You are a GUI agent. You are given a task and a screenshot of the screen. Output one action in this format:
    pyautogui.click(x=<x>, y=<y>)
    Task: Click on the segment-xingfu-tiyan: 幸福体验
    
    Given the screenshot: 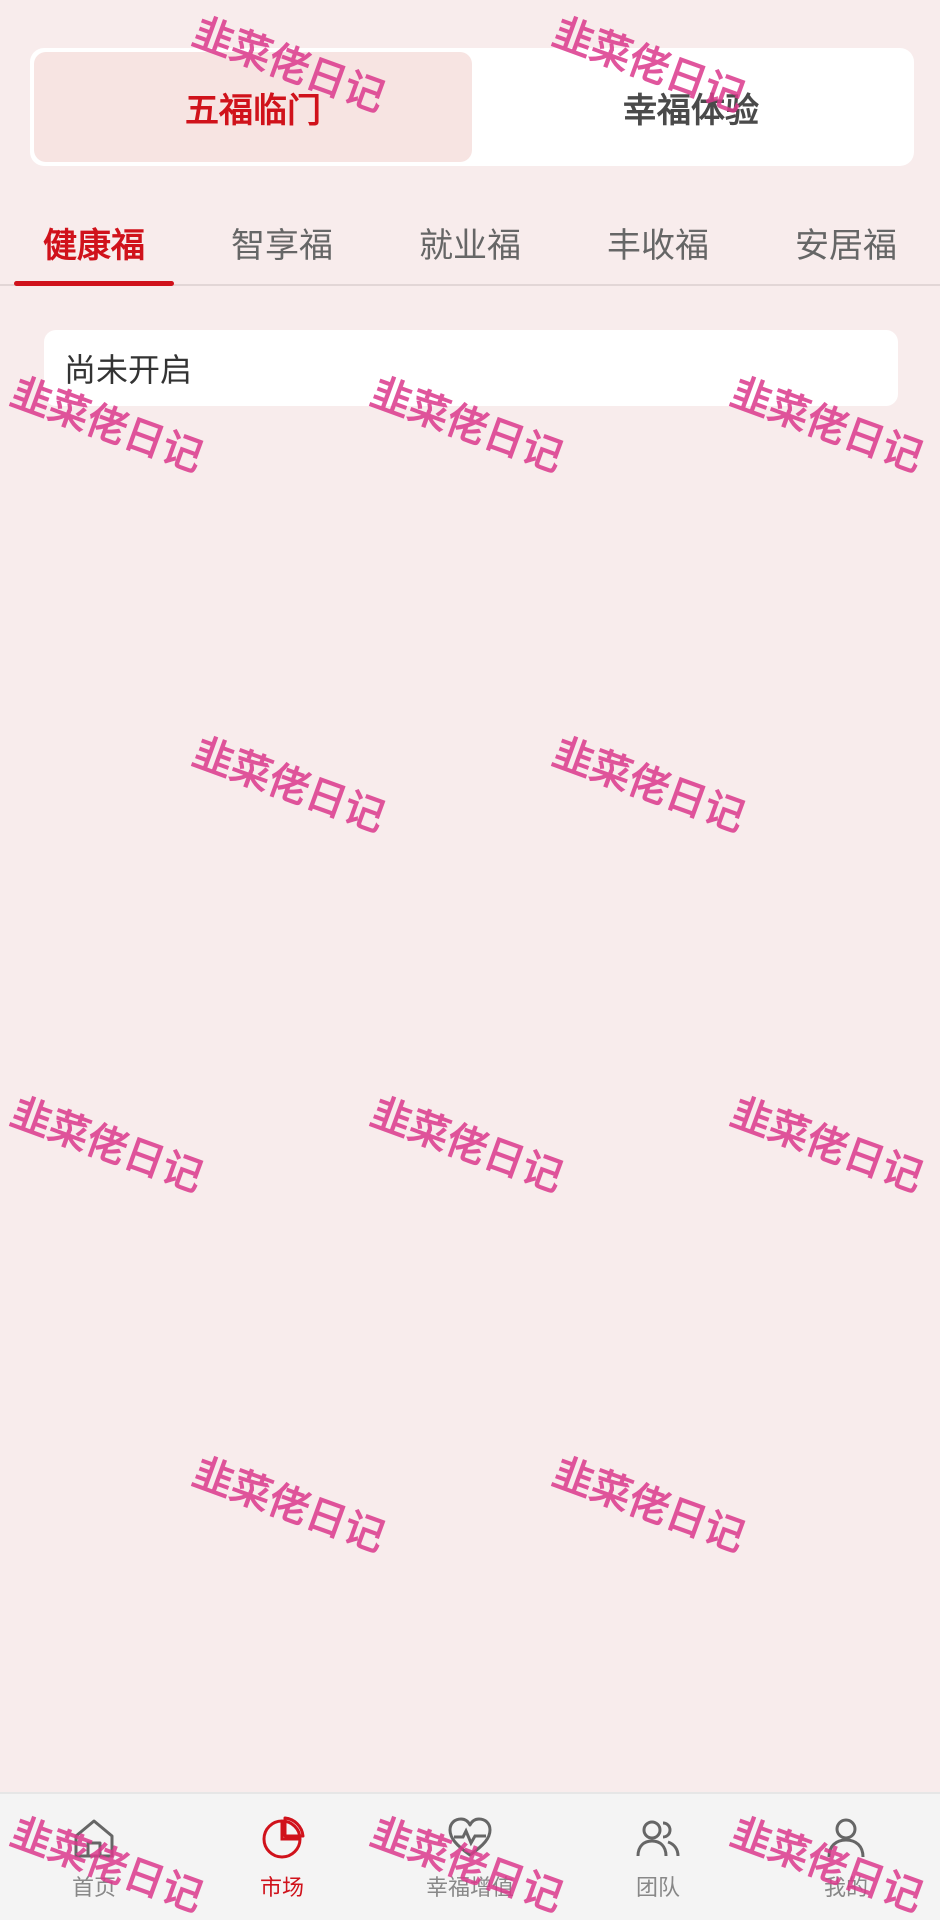 What is the action you would take?
    pyautogui.click(x=691, y=107)
    